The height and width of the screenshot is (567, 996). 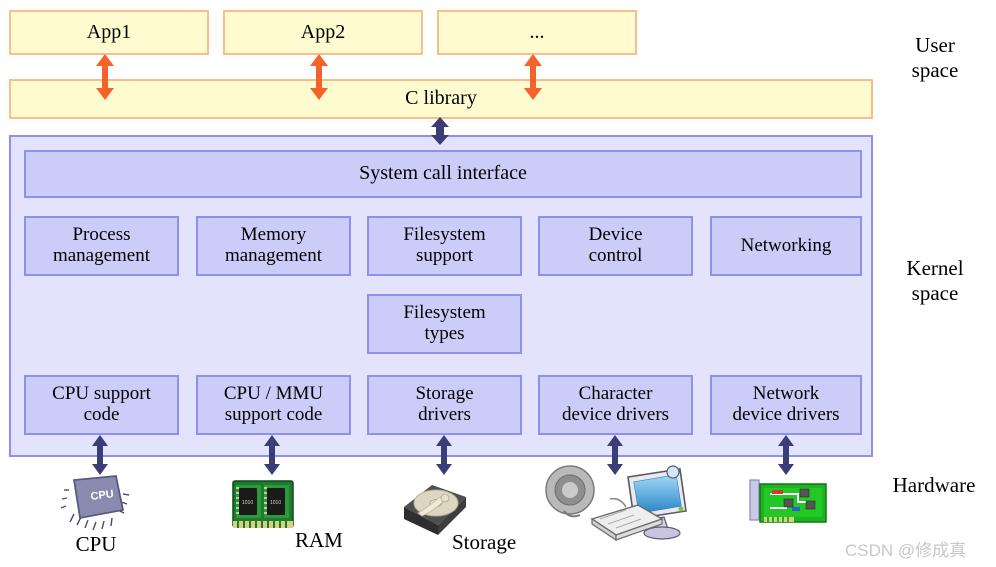 I want to click on cpu-chip-icon: CPU, so click(x=95, y=503).